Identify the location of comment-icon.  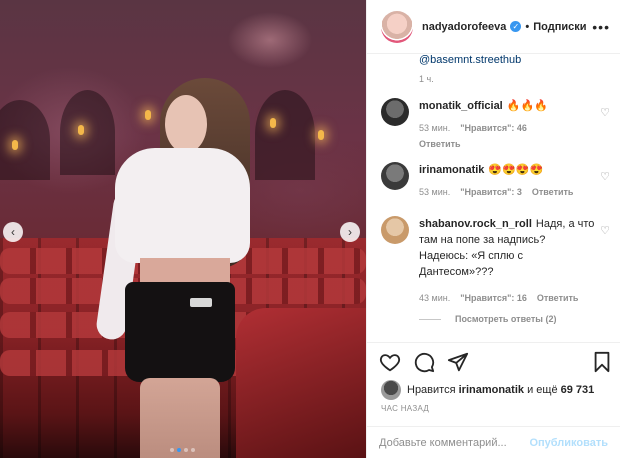
(424, 362).